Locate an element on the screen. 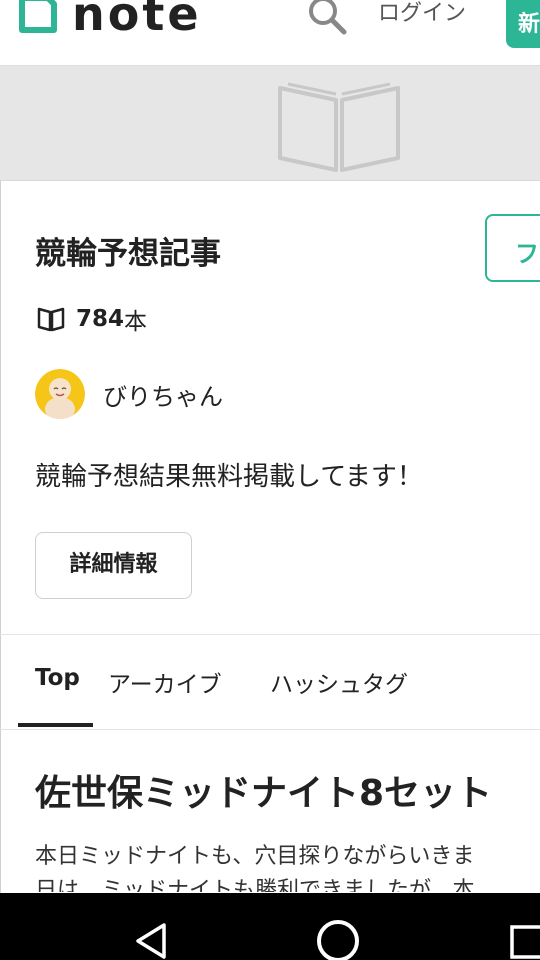  article-count: 784 本 is located at coordinates (91, 319).